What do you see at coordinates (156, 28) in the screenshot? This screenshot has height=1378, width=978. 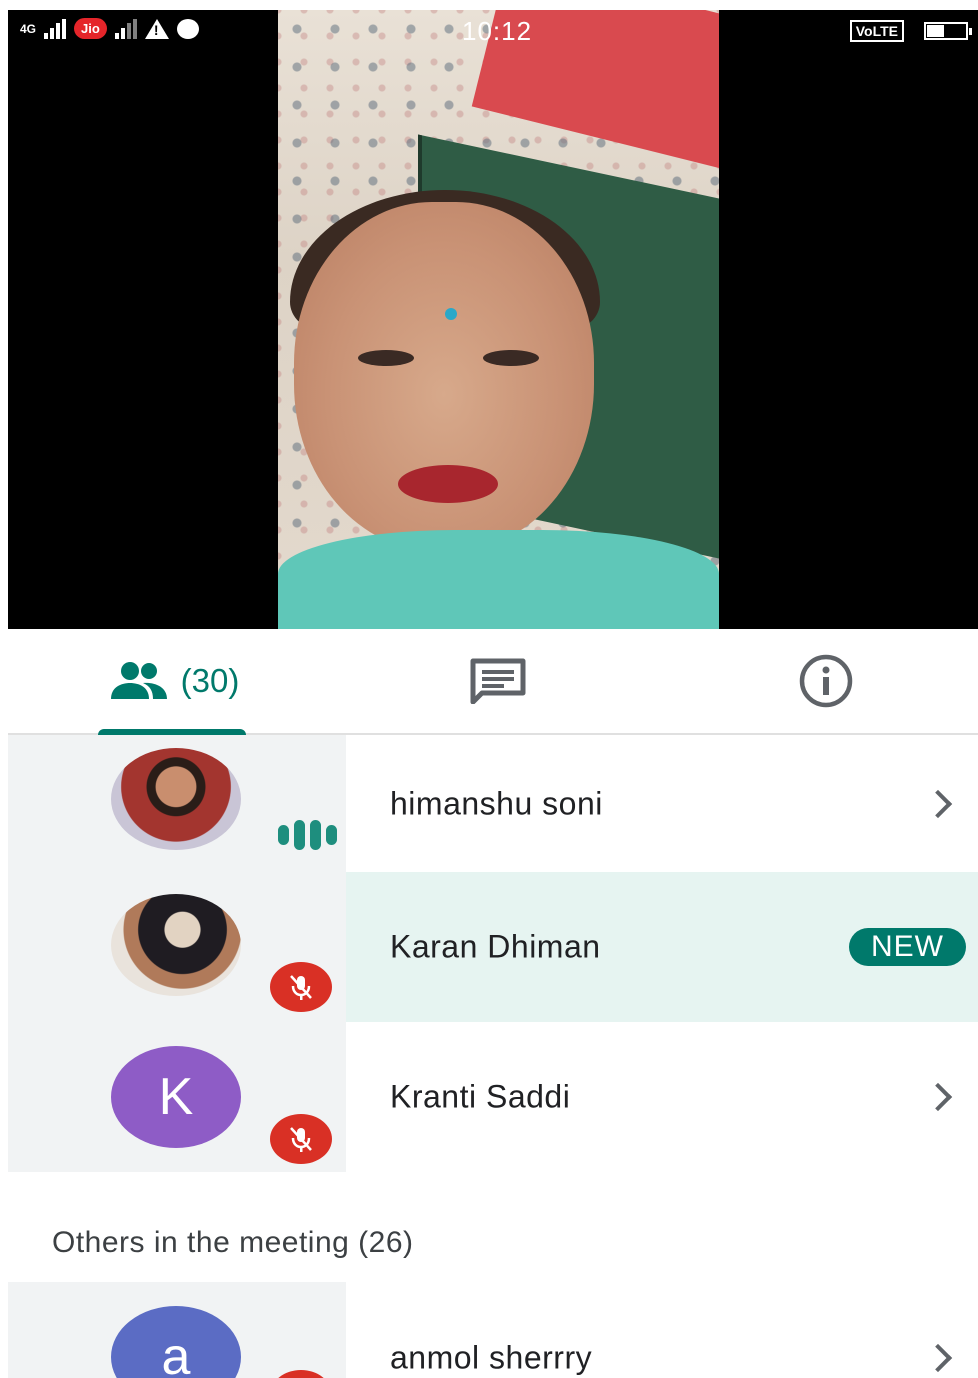 I see `warning-icon` at bounding box center [156, 28].